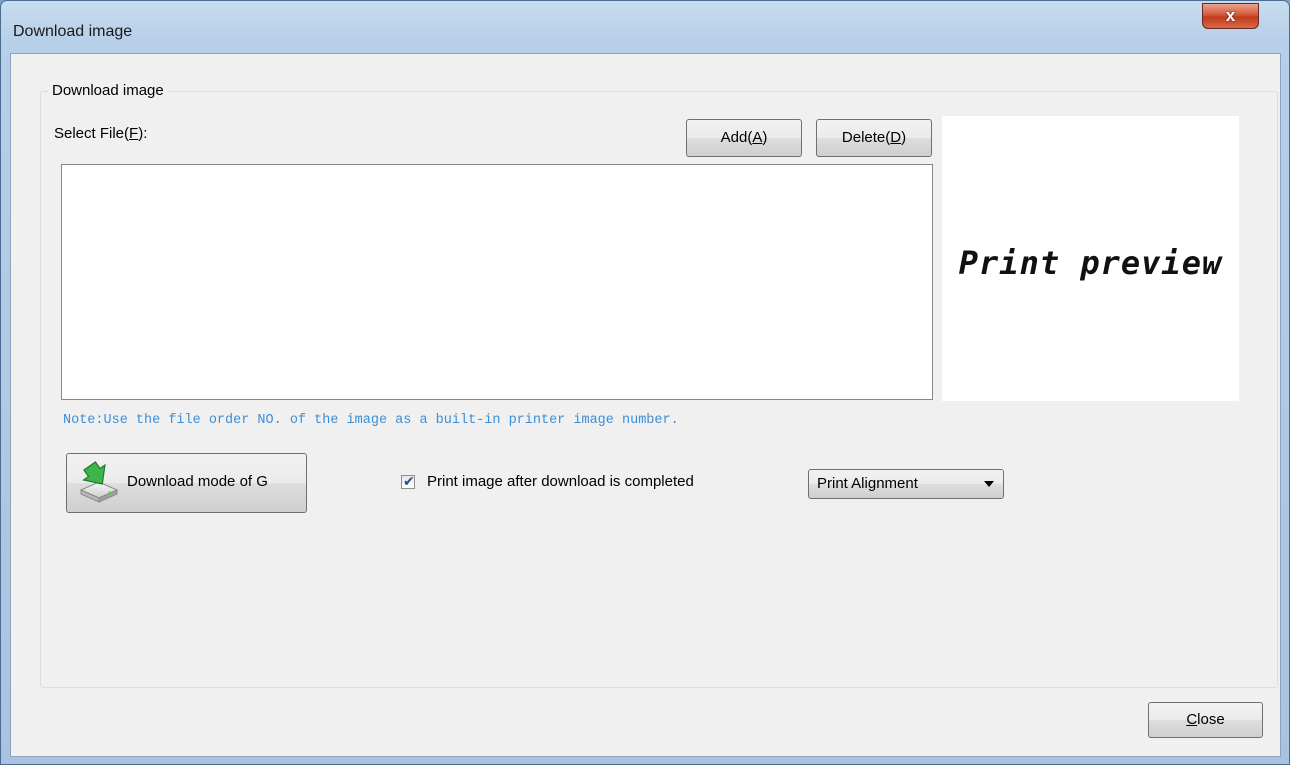 This screenshot has width=1290, height=765. Describe the element at coordinates (108, 90) in the screenshot. I see `group-legend: Download image` at that location.